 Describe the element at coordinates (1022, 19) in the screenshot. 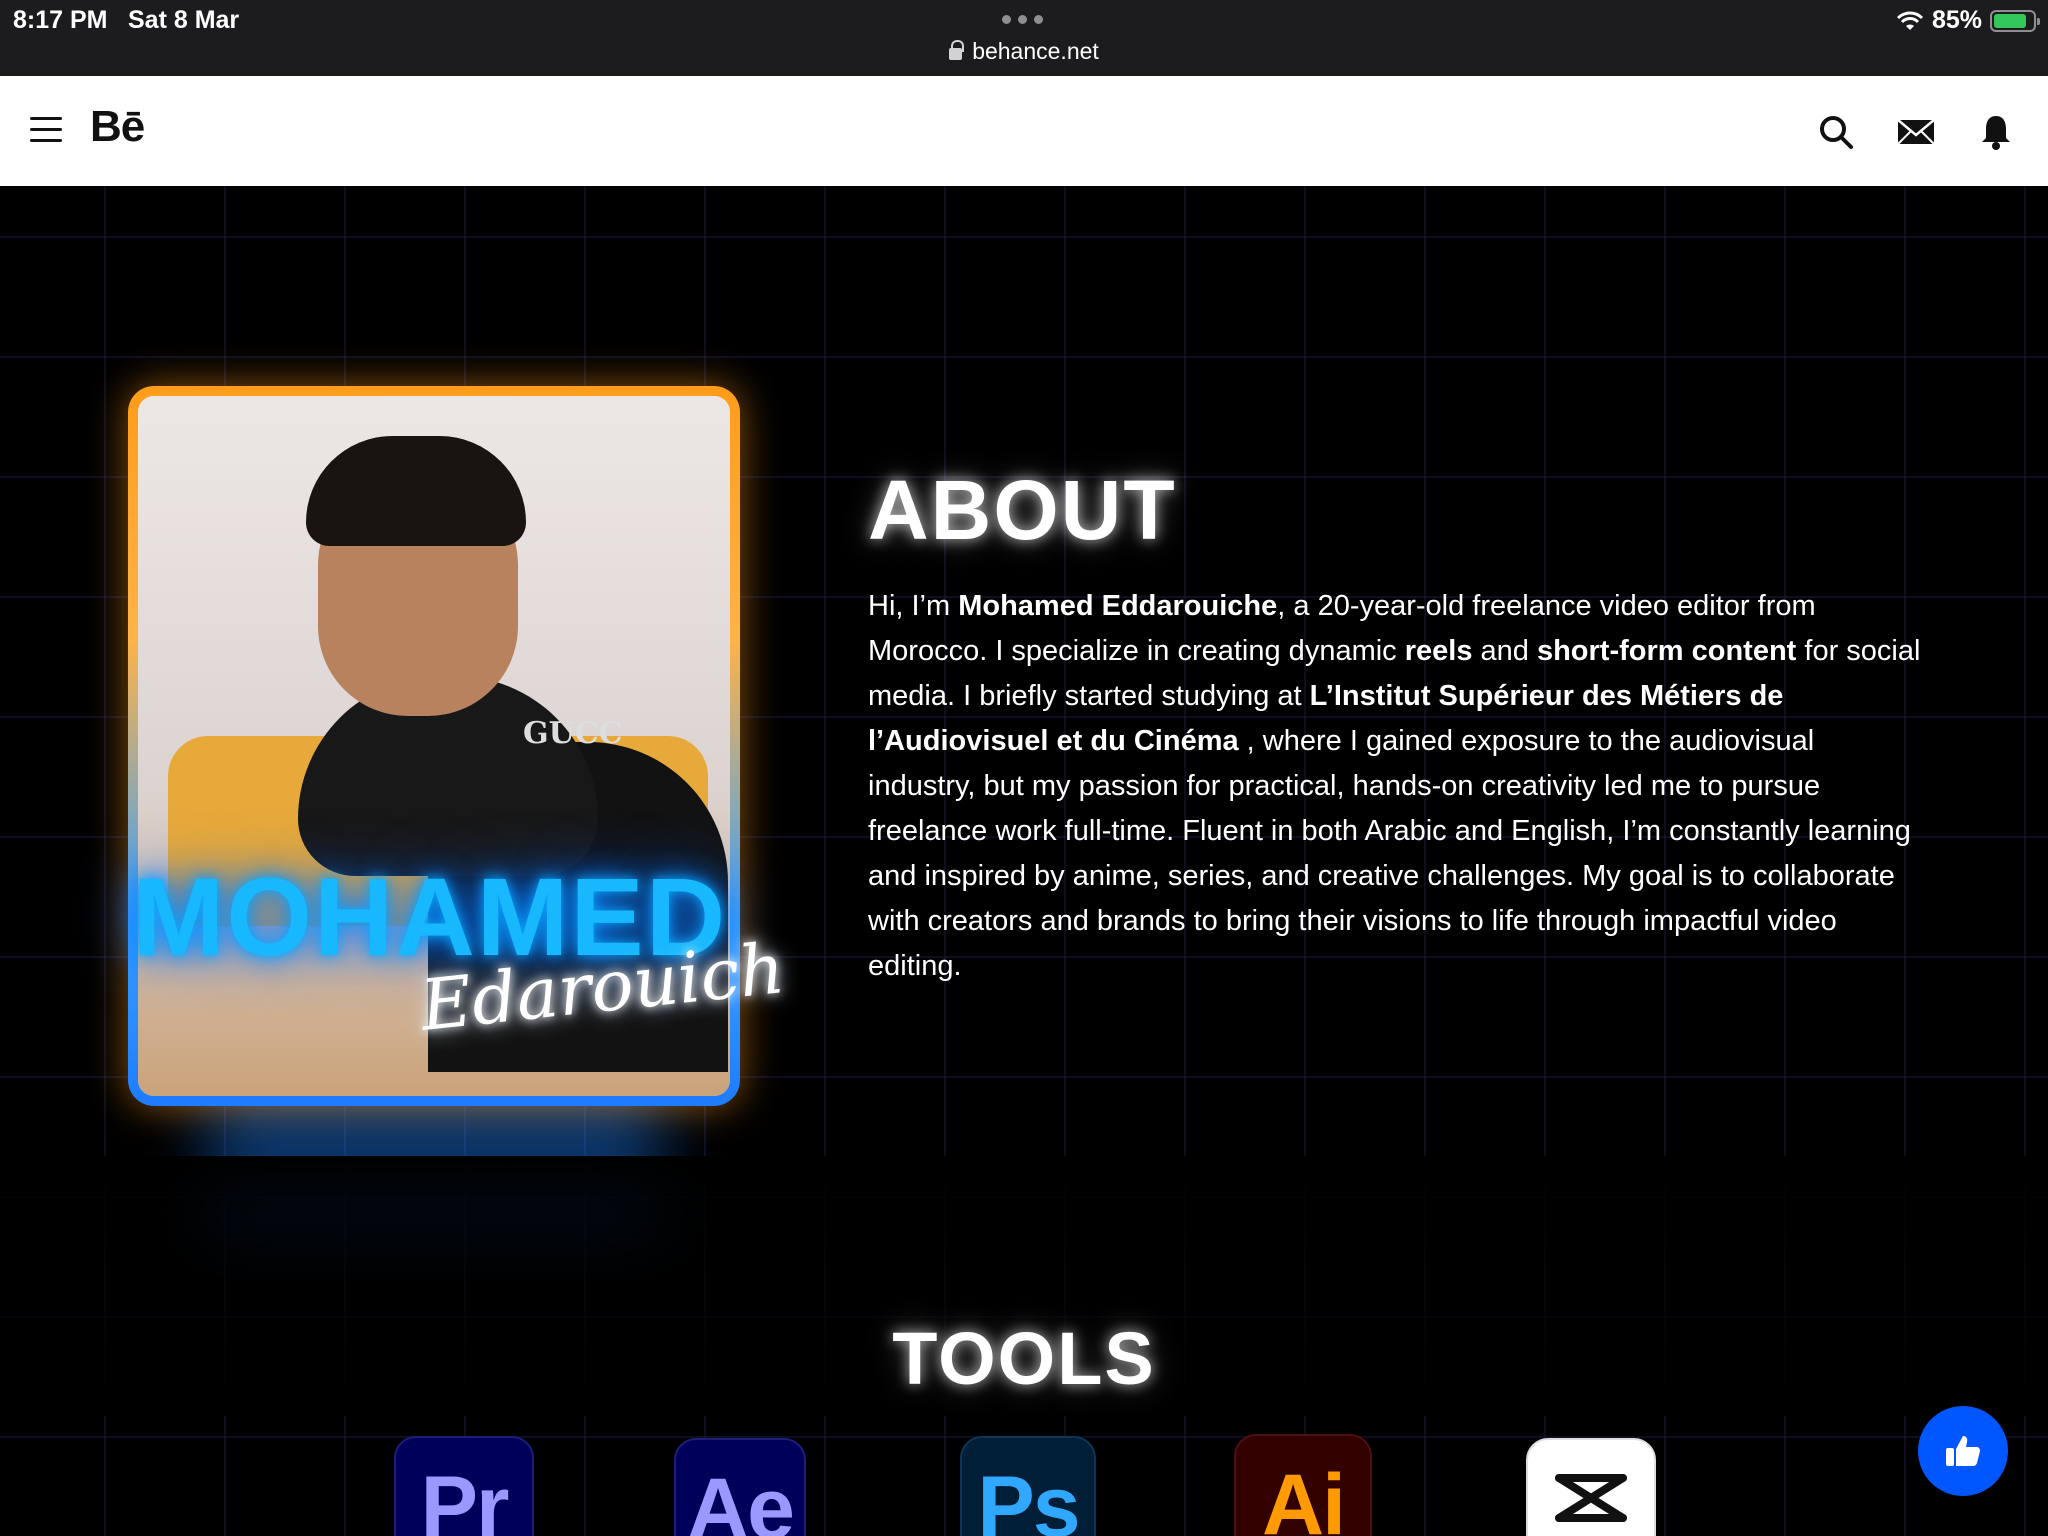

I see `more-dots-icon` at that location.